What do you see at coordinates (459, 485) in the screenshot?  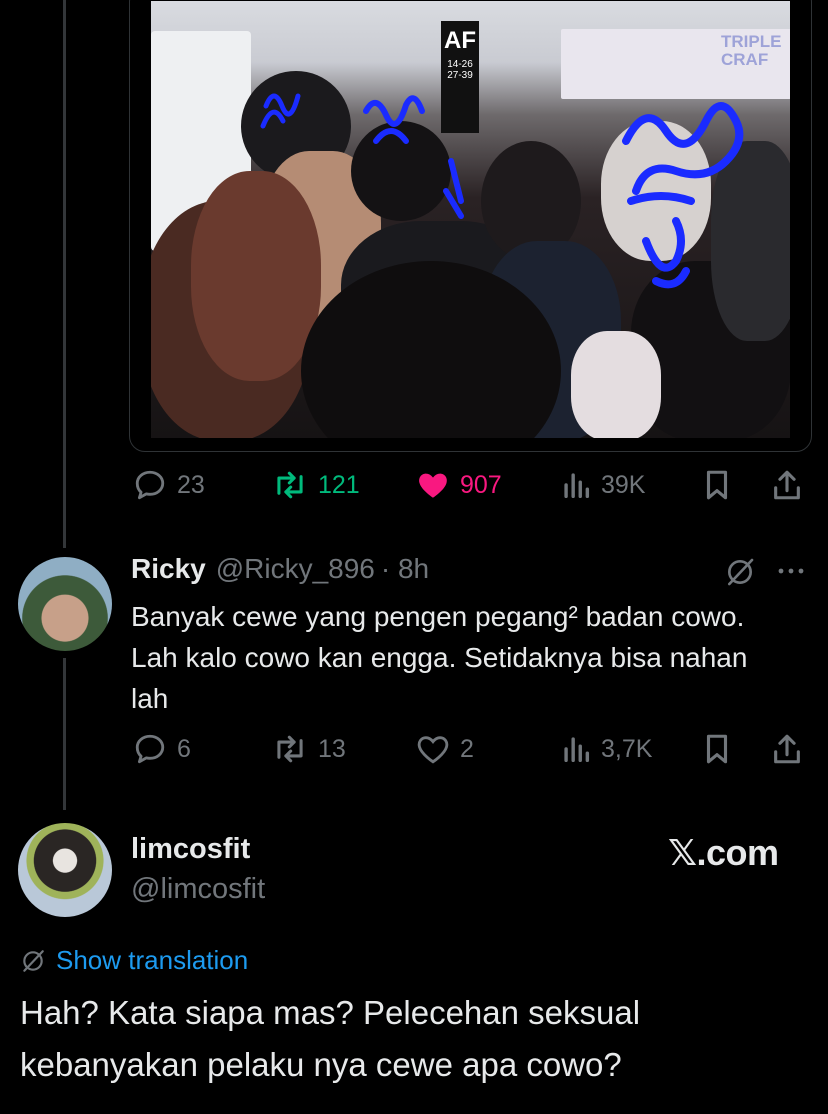 I see `like-button: 907` at bounding box center [459, 485].